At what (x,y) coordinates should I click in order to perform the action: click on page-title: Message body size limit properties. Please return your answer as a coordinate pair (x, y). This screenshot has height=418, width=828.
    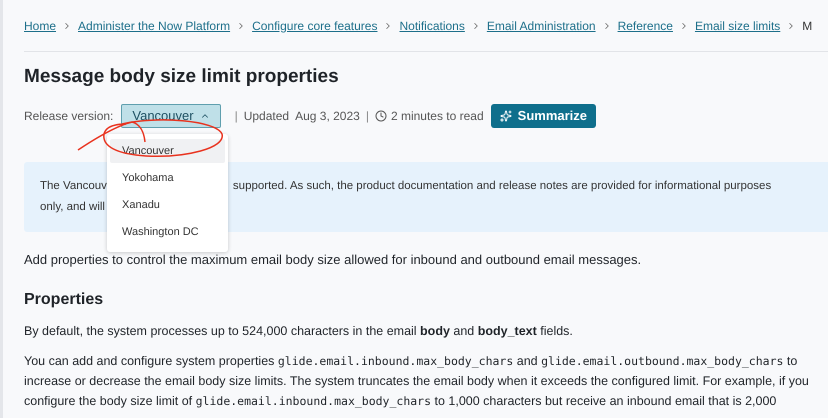
    Looking at the image, I should click on (182, 77).